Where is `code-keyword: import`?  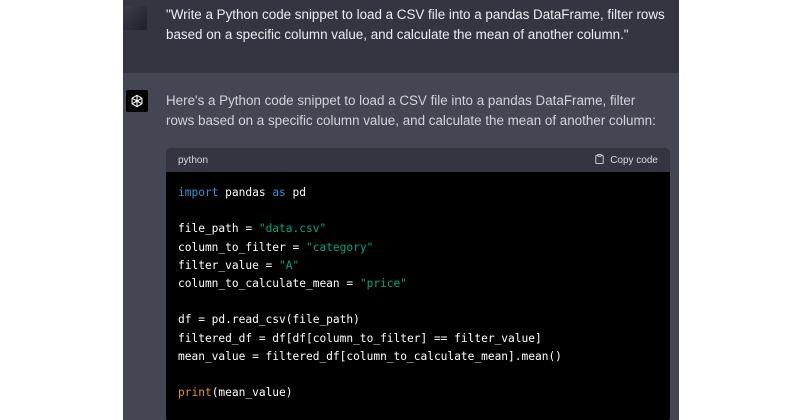
code-keyword: import is located at coordinates (198, 192).